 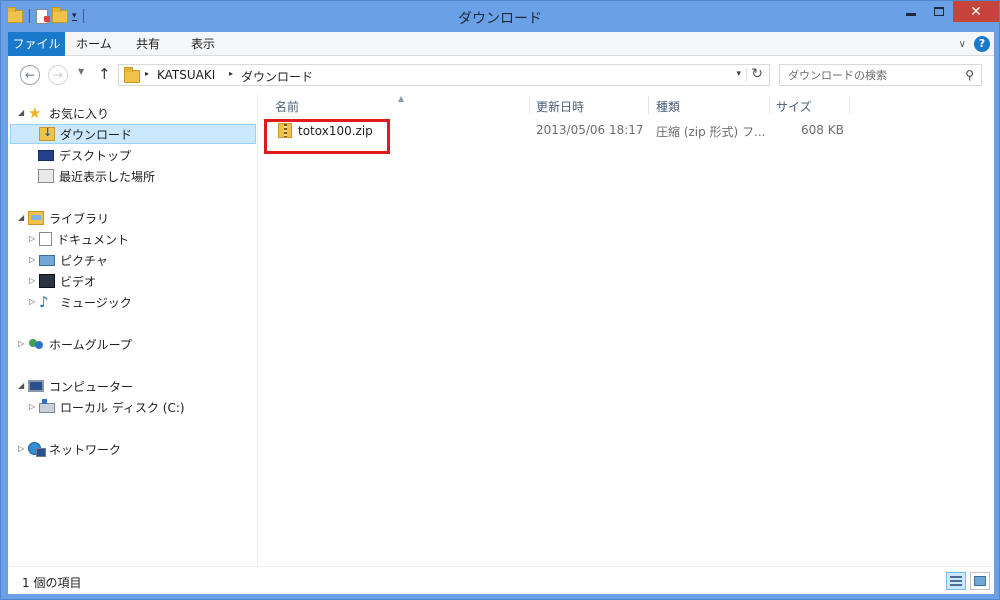 What do you see at coordinates (822, 130) in the screenshot?
I see `file-size: 608 KB` at bounding box center [822, 130].